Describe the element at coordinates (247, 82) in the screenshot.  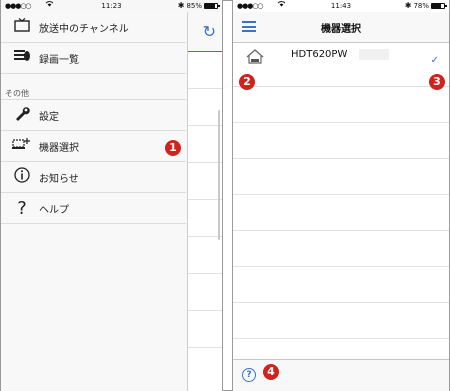
I see `annotation-badge: 2` at that location.